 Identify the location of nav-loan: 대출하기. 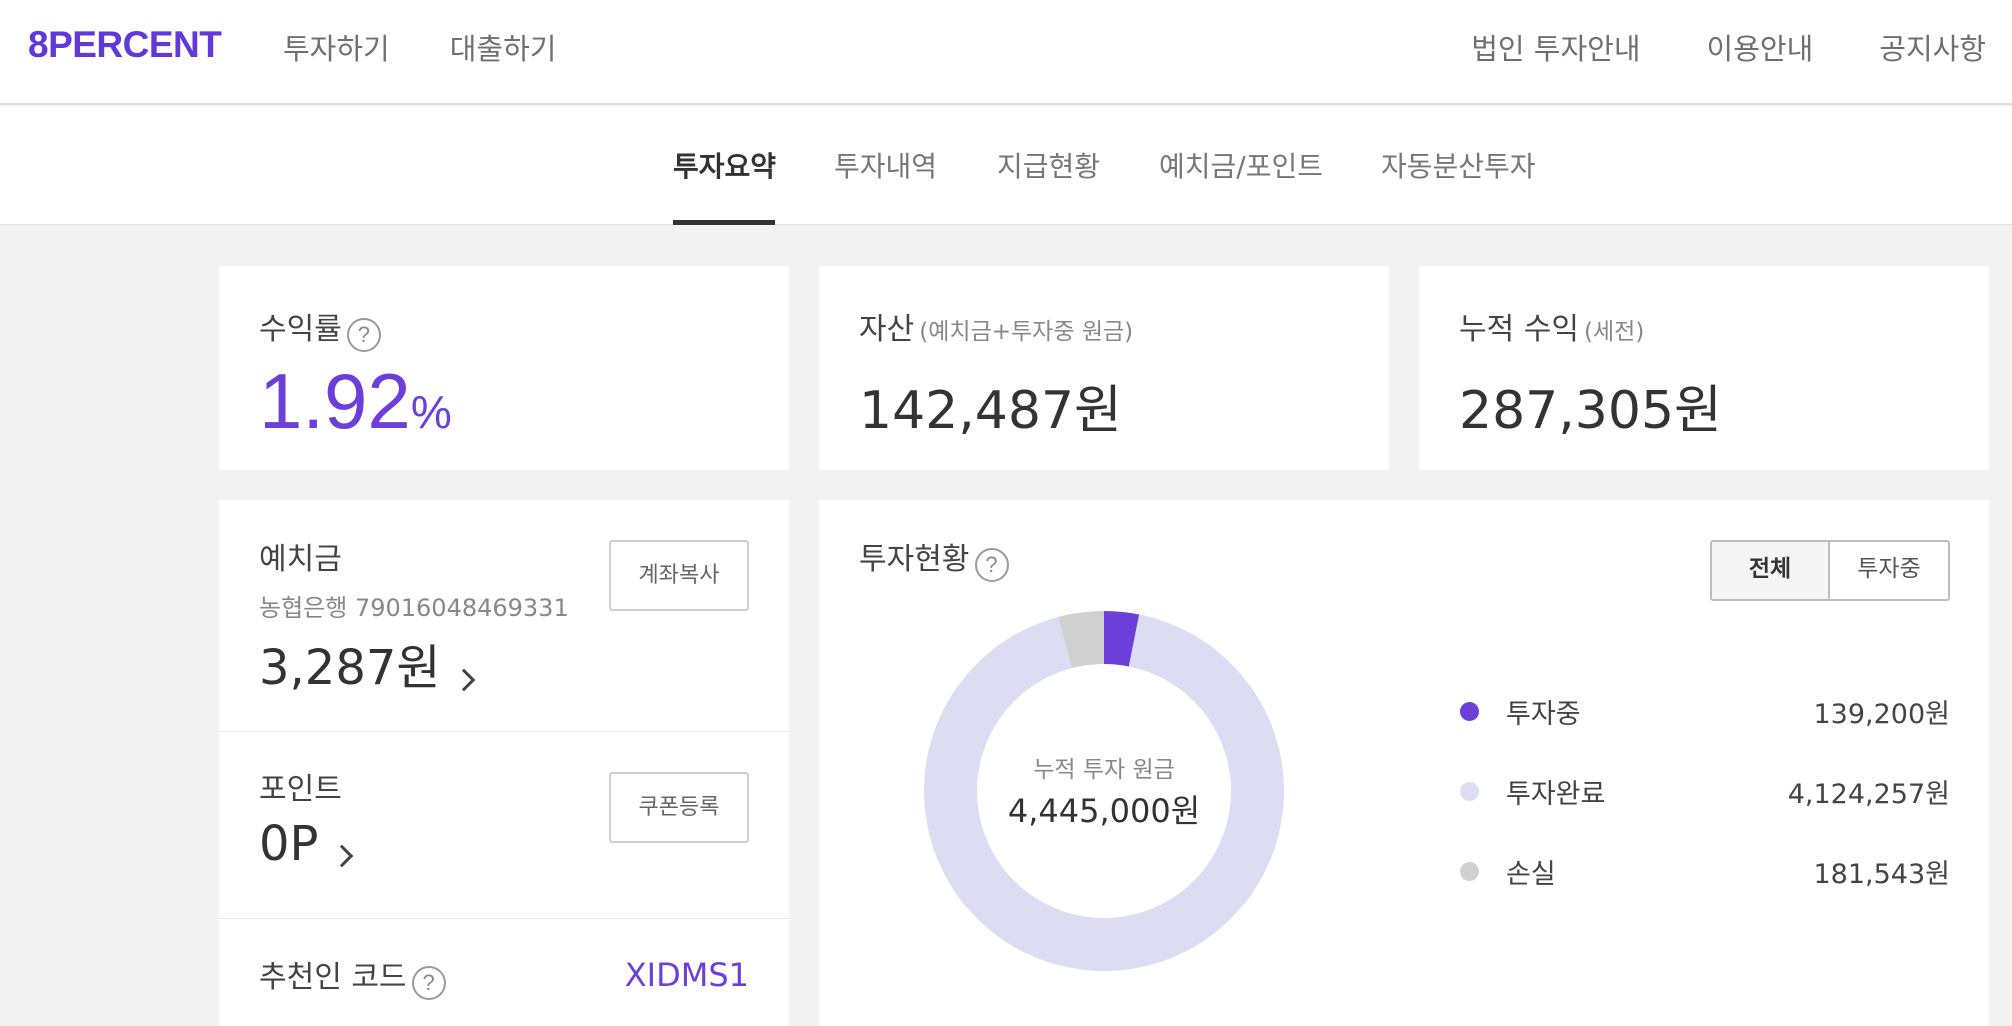
(503, 47).